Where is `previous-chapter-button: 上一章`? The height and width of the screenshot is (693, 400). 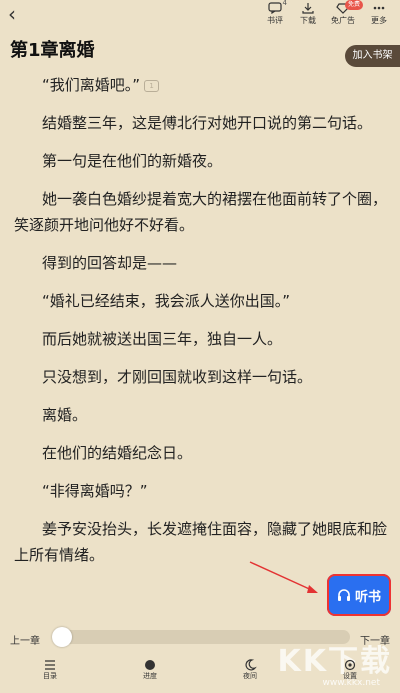 previous-chapter-button: 上一章 is located at coordinates (25, 639).